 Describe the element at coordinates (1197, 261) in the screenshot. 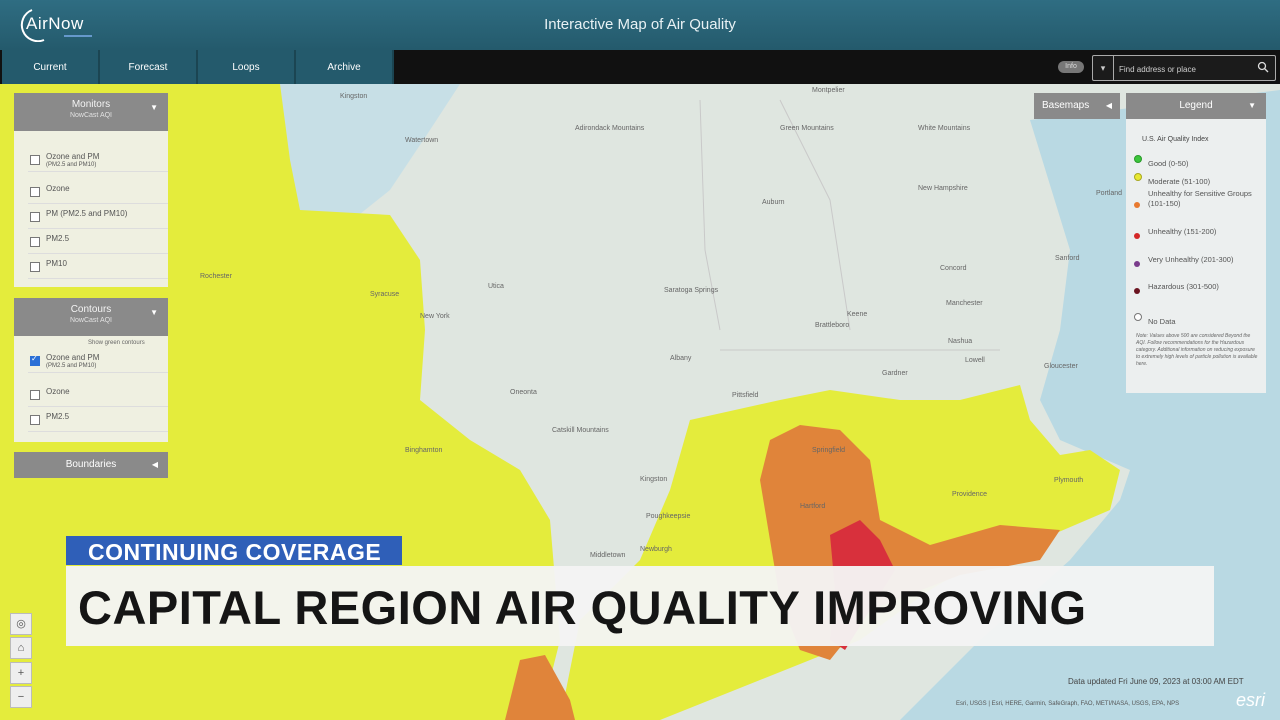

I see `legend-item-very-unhealthy: Very Unhealthy (201-300)` at that location.